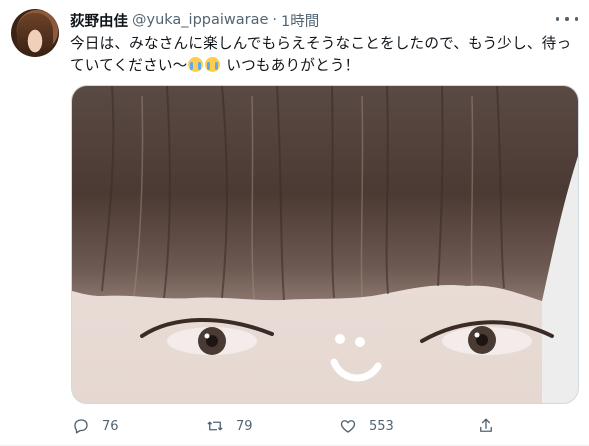  I want to click on avatar, so click(35, 33).